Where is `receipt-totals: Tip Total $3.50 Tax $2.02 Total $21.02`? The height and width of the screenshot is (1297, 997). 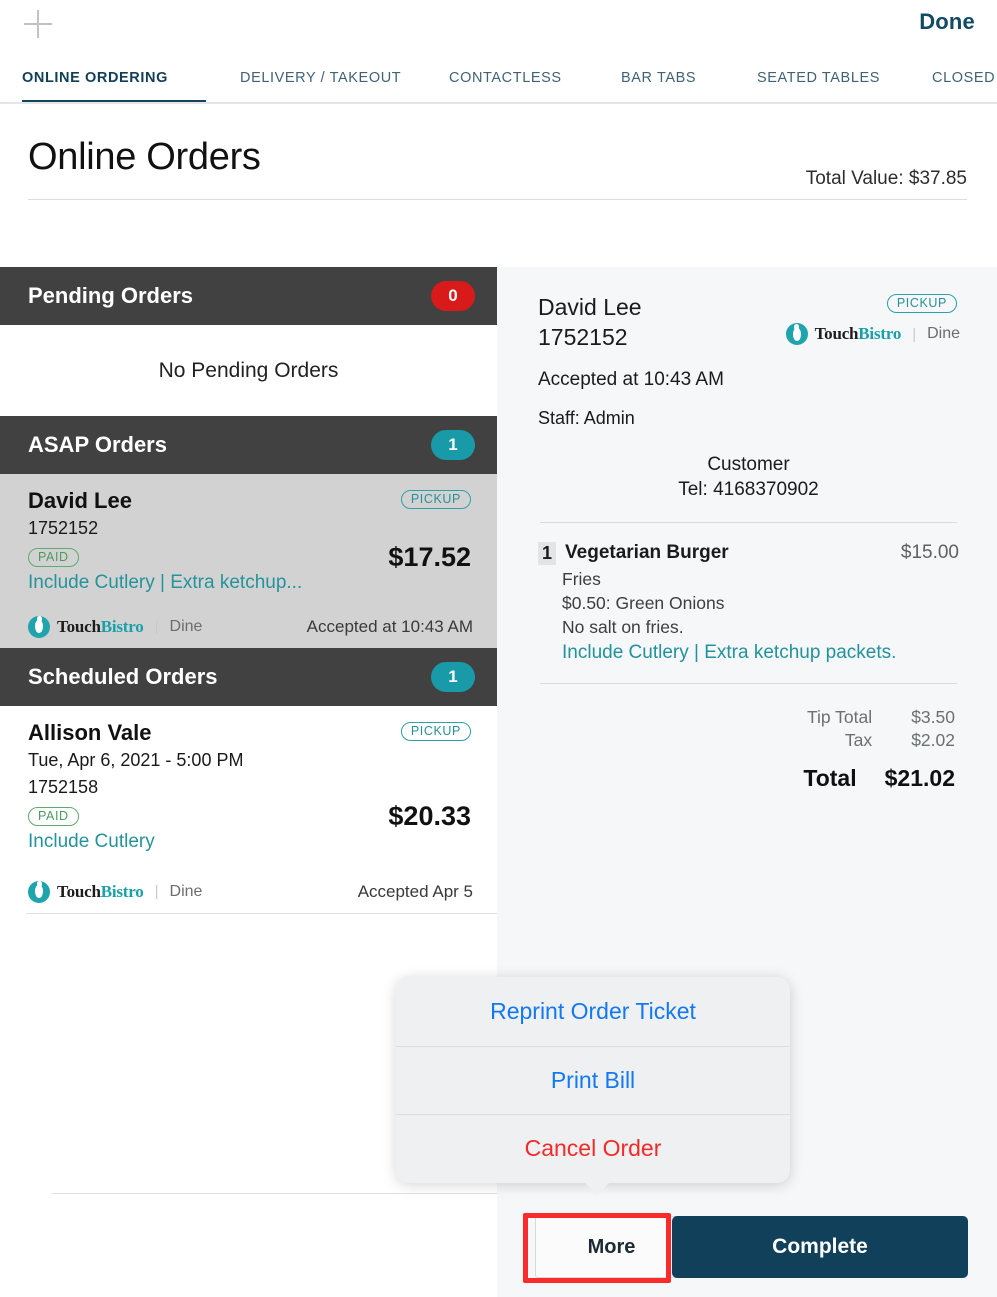 receipt-totals: Tip Total $3.50 Tax $2.02 Total $21.02 is located at coordinates (748, 749).